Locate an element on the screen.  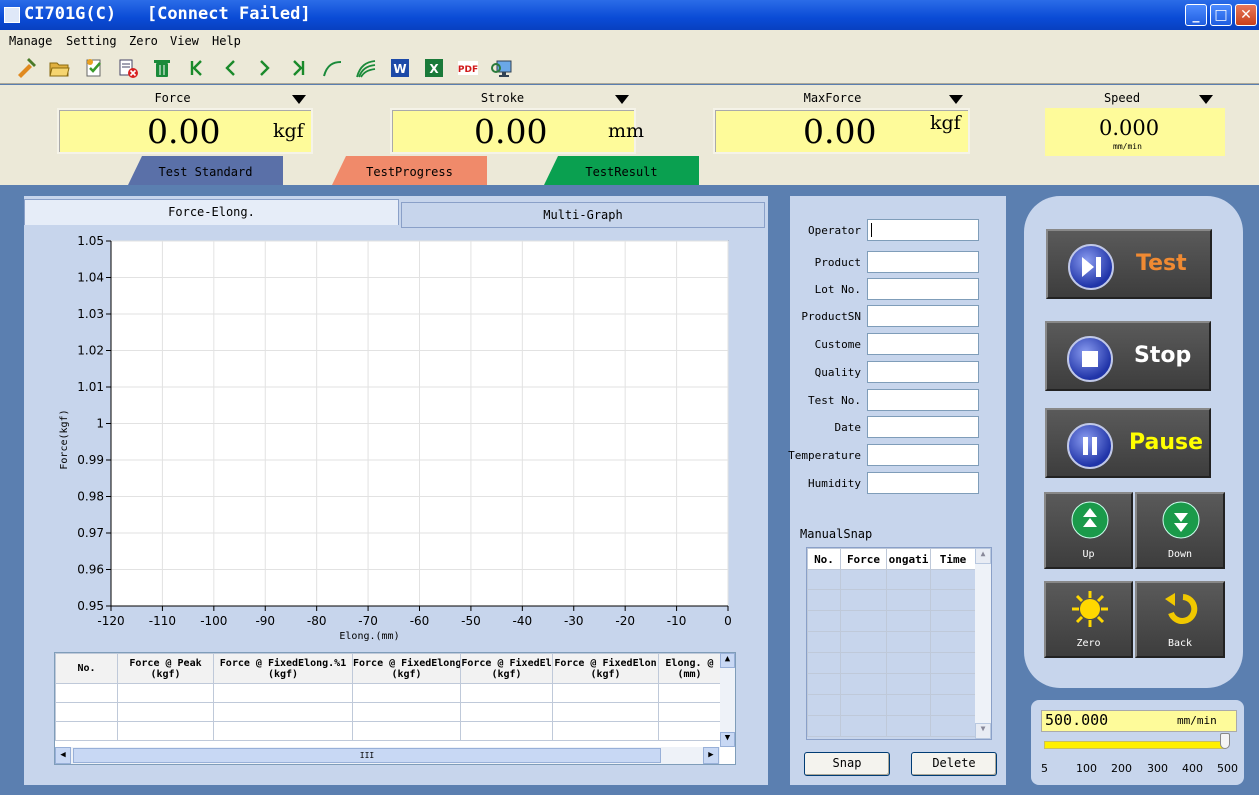
next-icon is located at coordinates (264, 68).